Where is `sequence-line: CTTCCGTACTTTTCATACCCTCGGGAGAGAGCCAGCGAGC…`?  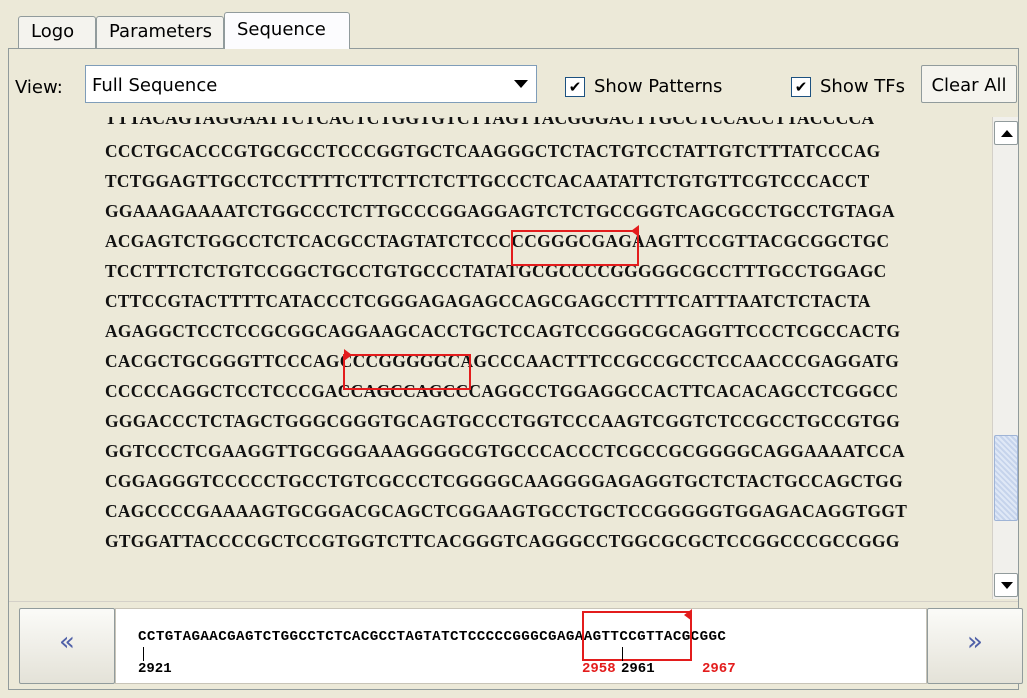
sequence-line: CTTCCGTACTTTTCATACCCTCGGGAGAGAGCCAGCGAGC… is located at coordinates (488, 301).